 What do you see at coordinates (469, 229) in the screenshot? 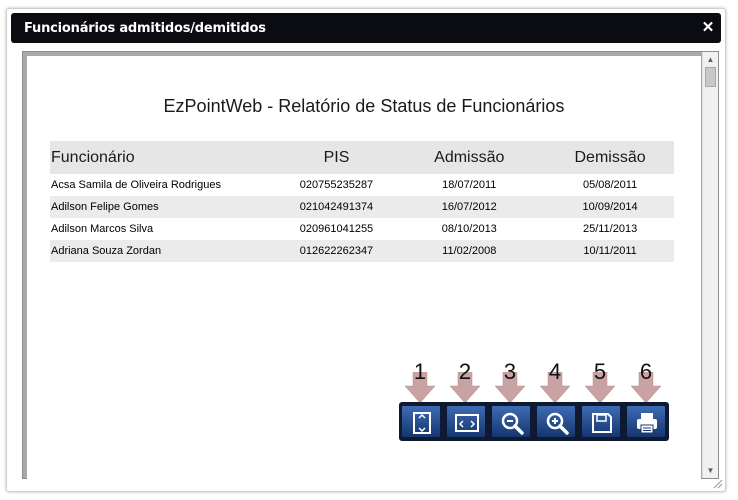
I see `cell-admissao: 08/10/2013` at bounding box center [469, 229].